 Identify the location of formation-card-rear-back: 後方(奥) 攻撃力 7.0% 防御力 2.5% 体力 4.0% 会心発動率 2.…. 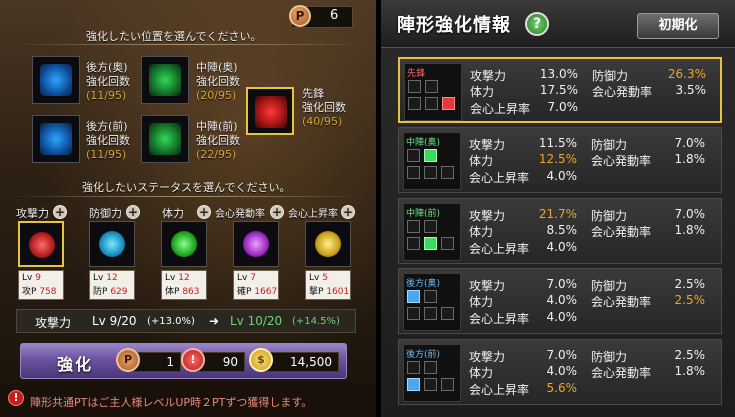
(560, 301).